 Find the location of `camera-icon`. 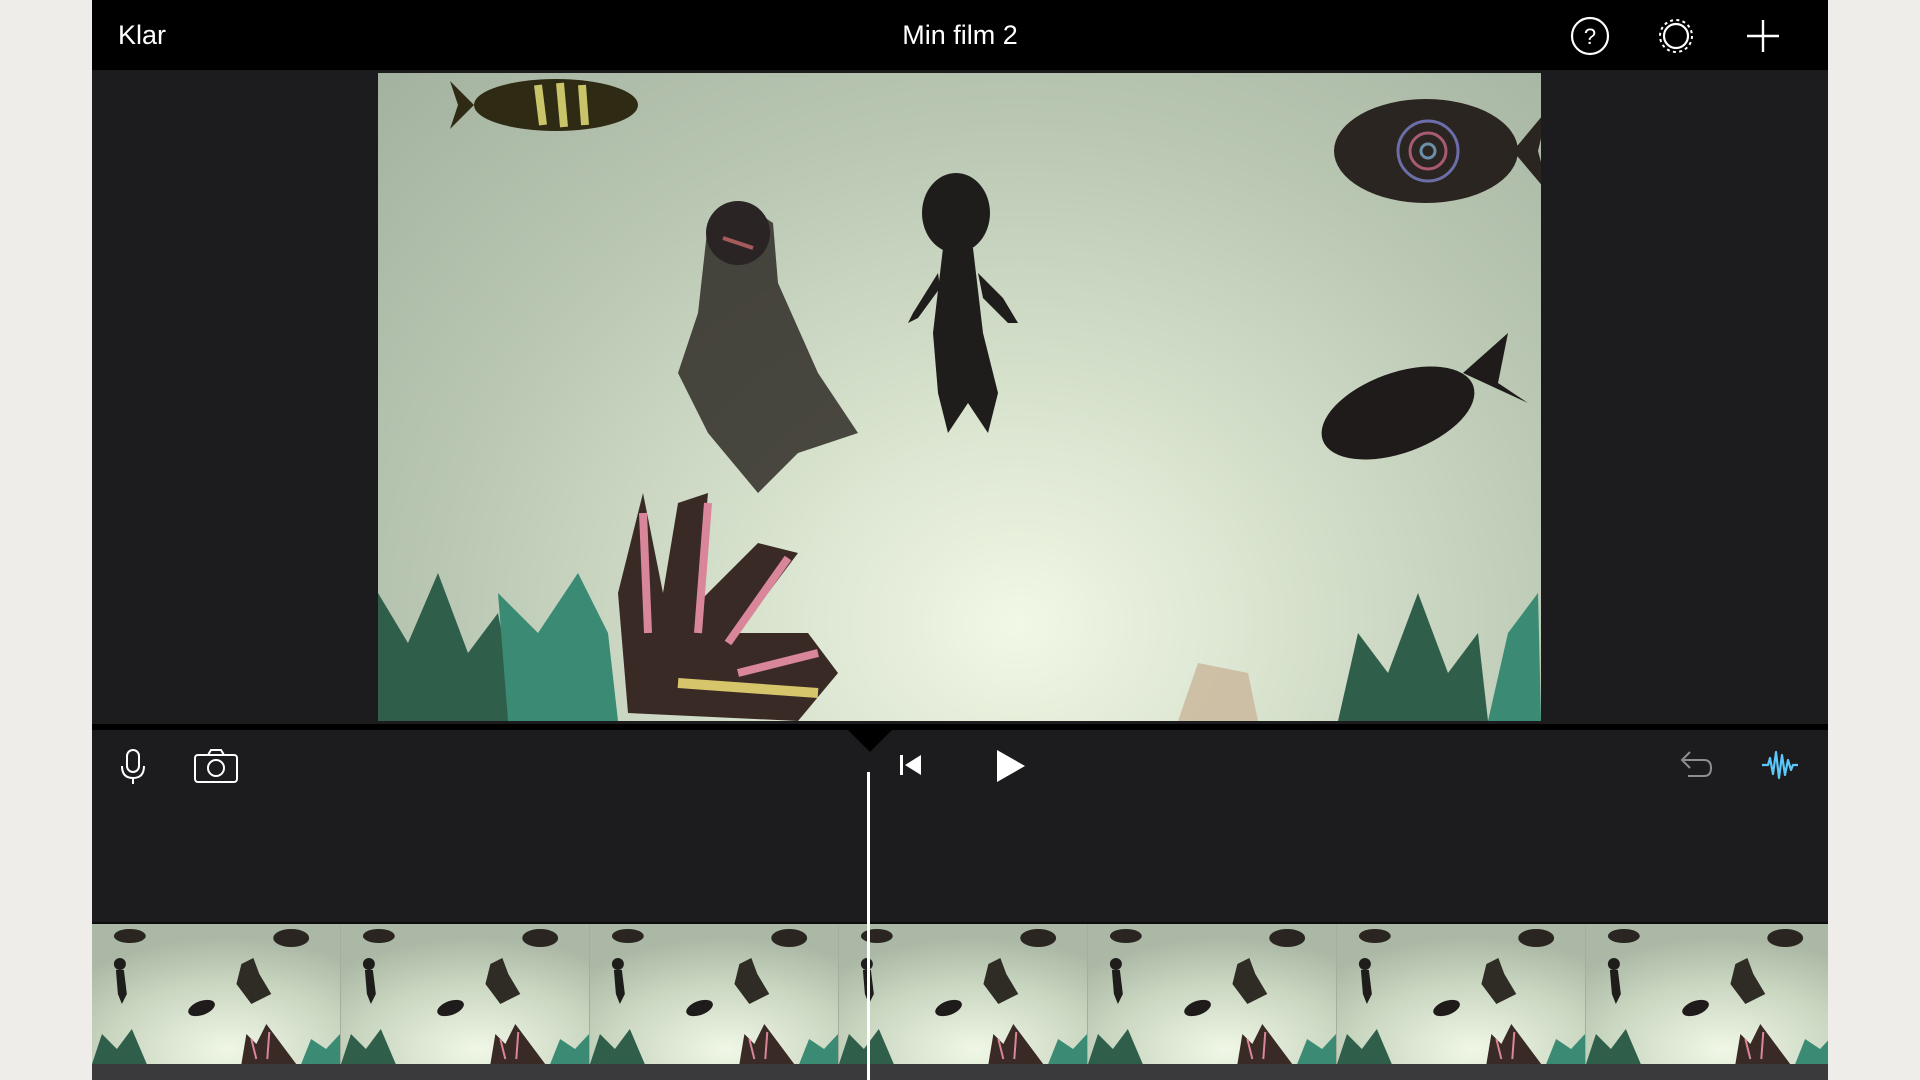

camera-icon is located at coordinates (216, 766).